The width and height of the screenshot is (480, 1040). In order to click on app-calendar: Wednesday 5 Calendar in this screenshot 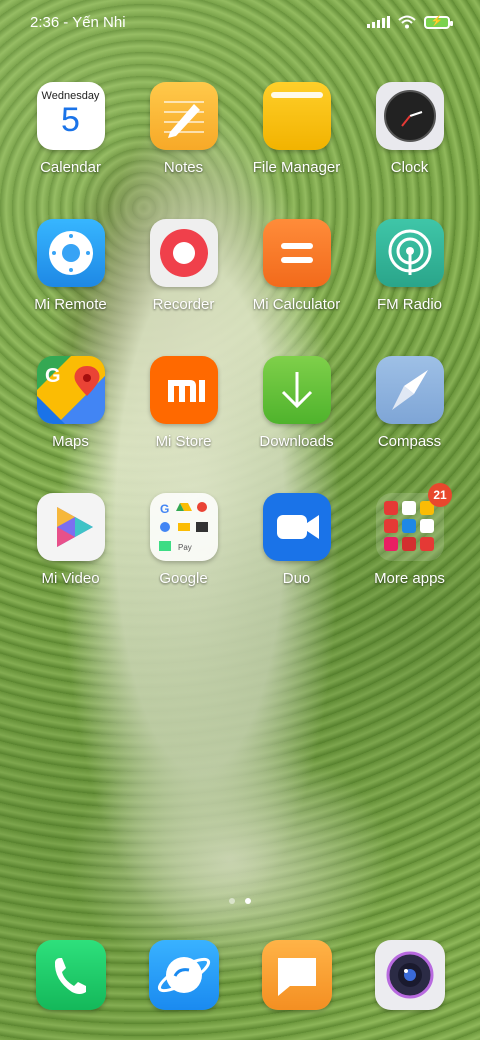, I will do `click(70, 129)`.